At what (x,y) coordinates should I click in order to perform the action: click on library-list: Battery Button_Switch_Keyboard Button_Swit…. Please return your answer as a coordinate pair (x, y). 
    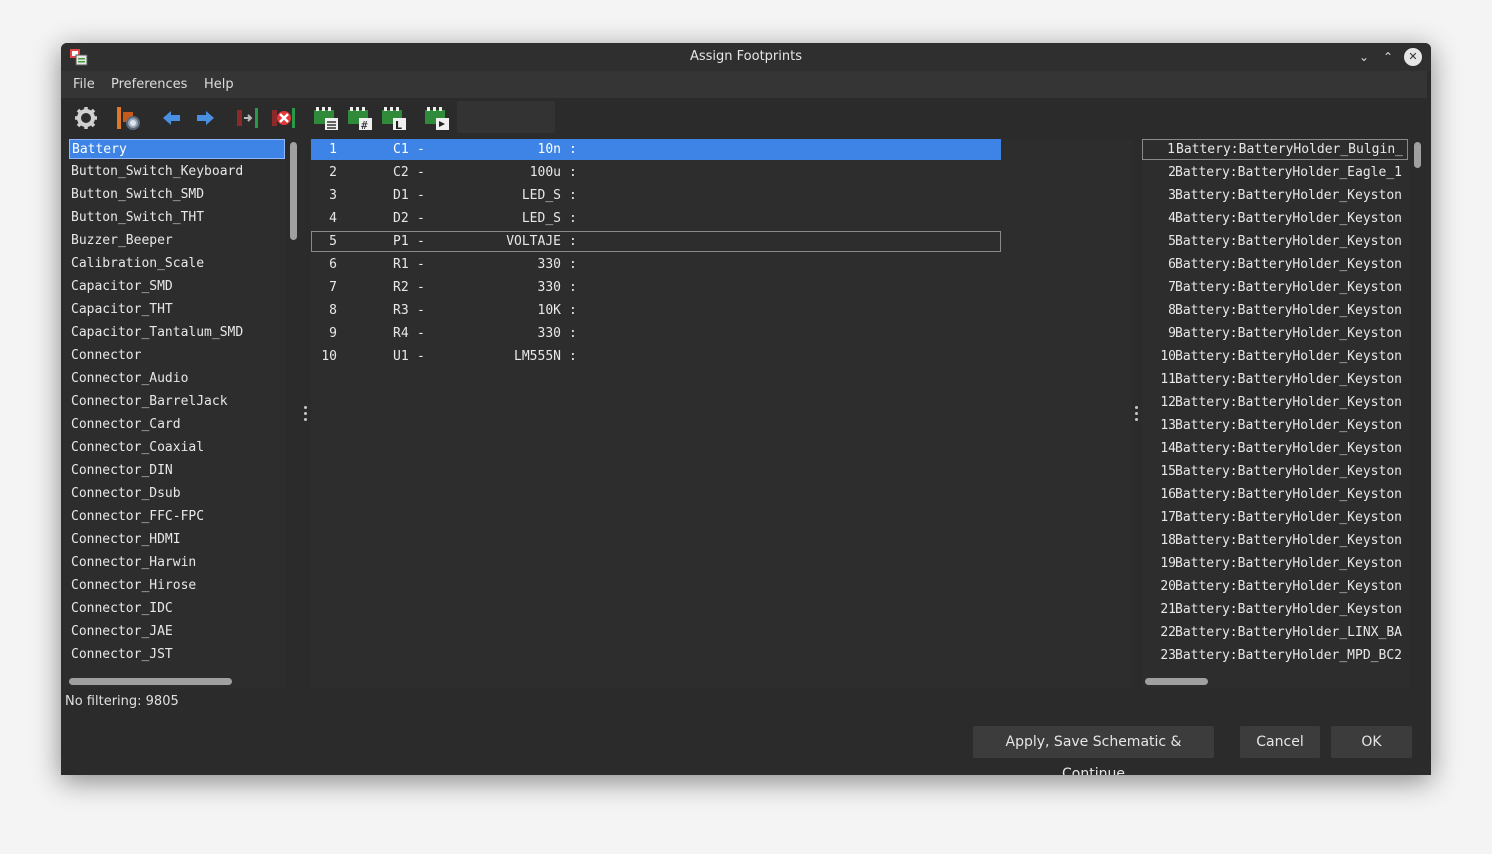
    Looking at the image, I should click on (174, 406).